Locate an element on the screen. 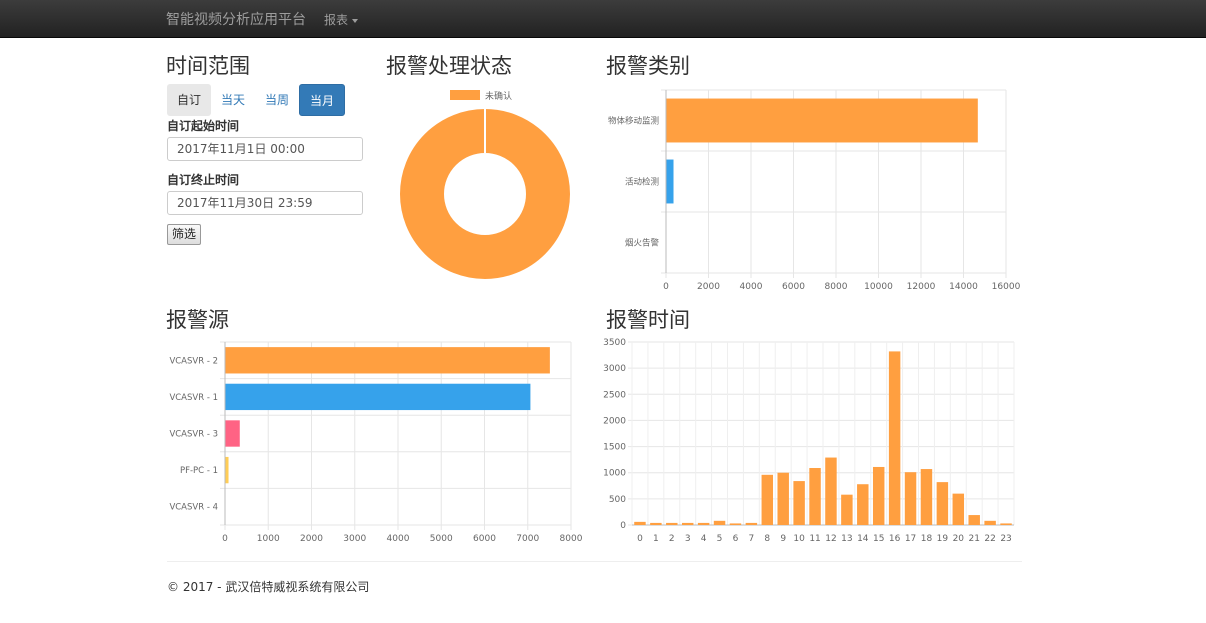  category-title: 报警类别 is located at coordinates (648, 66).